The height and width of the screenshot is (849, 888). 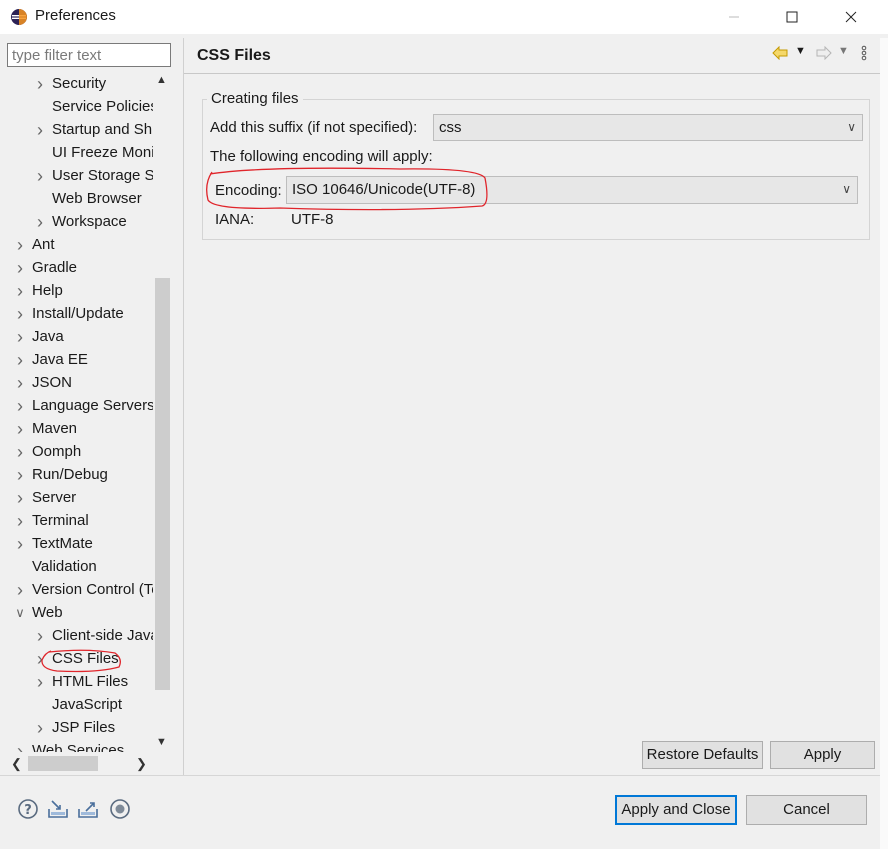 I want to click on tree-item: Run/Debug, so click(x=70, y=475).